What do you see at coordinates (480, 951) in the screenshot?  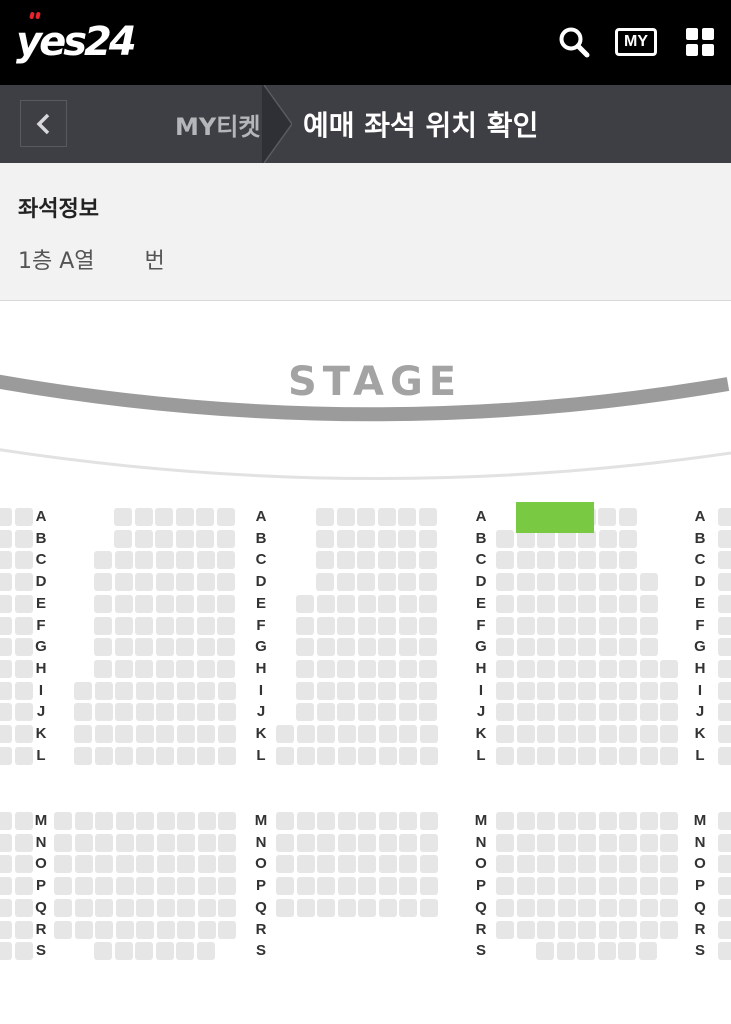 I see `row-label: S` at bounding box center [480, 951].